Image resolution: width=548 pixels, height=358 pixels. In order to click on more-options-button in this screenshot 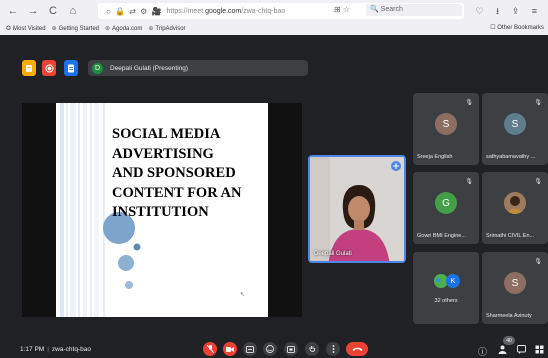, I will do `click(333, 349)`.